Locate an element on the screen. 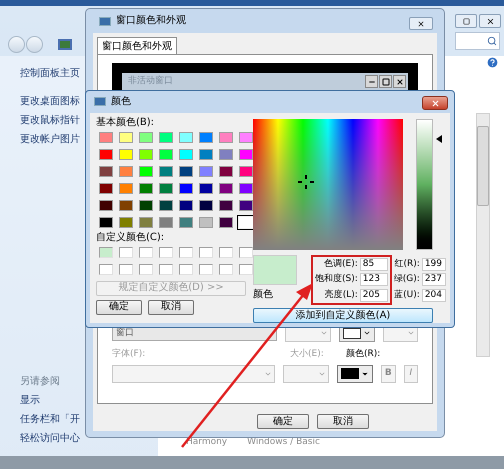  field-label: 绿(G): is located at coordinates (407, 279).